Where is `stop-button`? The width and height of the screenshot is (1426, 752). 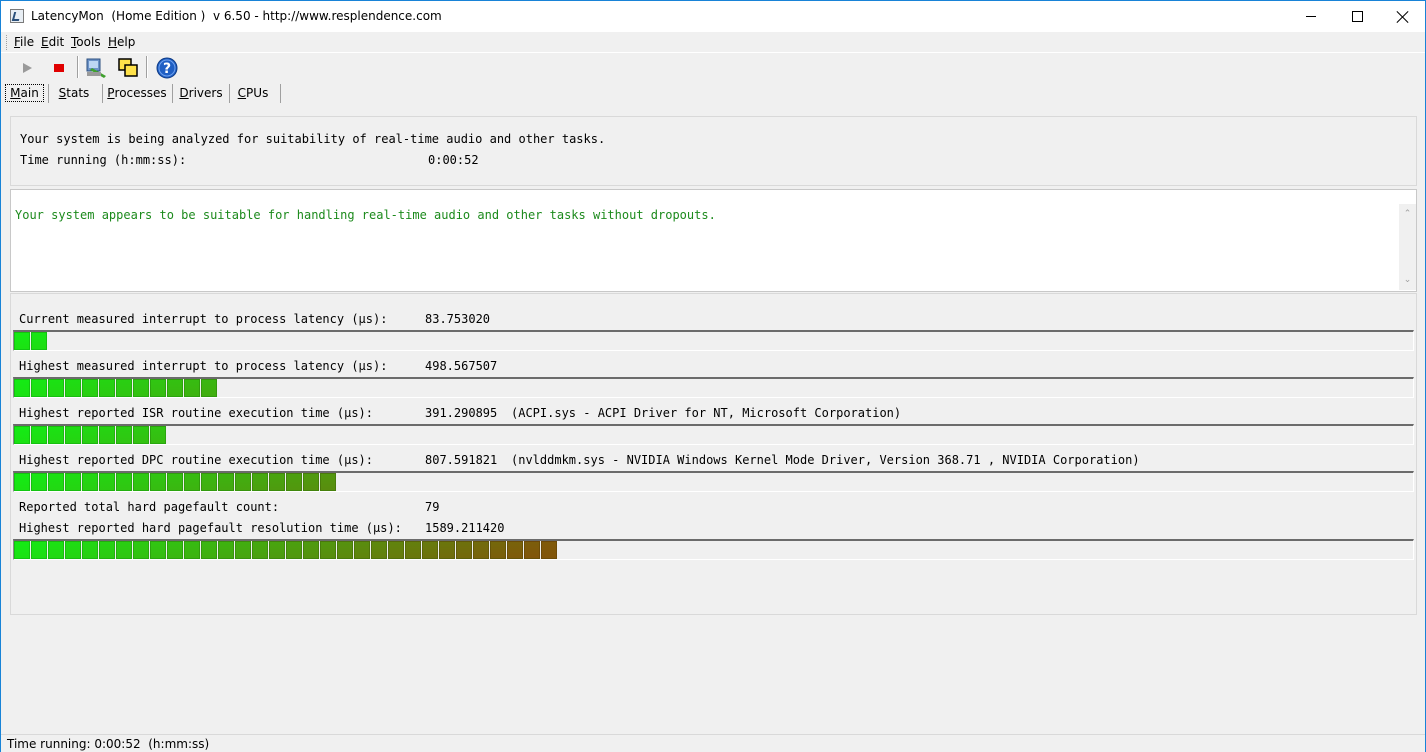 stop-button is located at coordinates (59, 67).